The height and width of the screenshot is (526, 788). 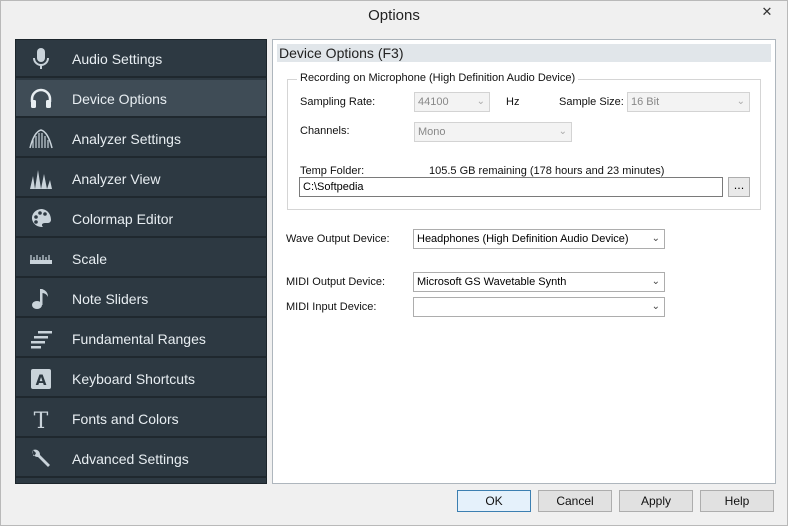 What do you see at coordinates (492, 282) in the screenshot?
I see `midi-output-value: Microsoft GS Wavetable Synth` at bounding box center [492, 282].